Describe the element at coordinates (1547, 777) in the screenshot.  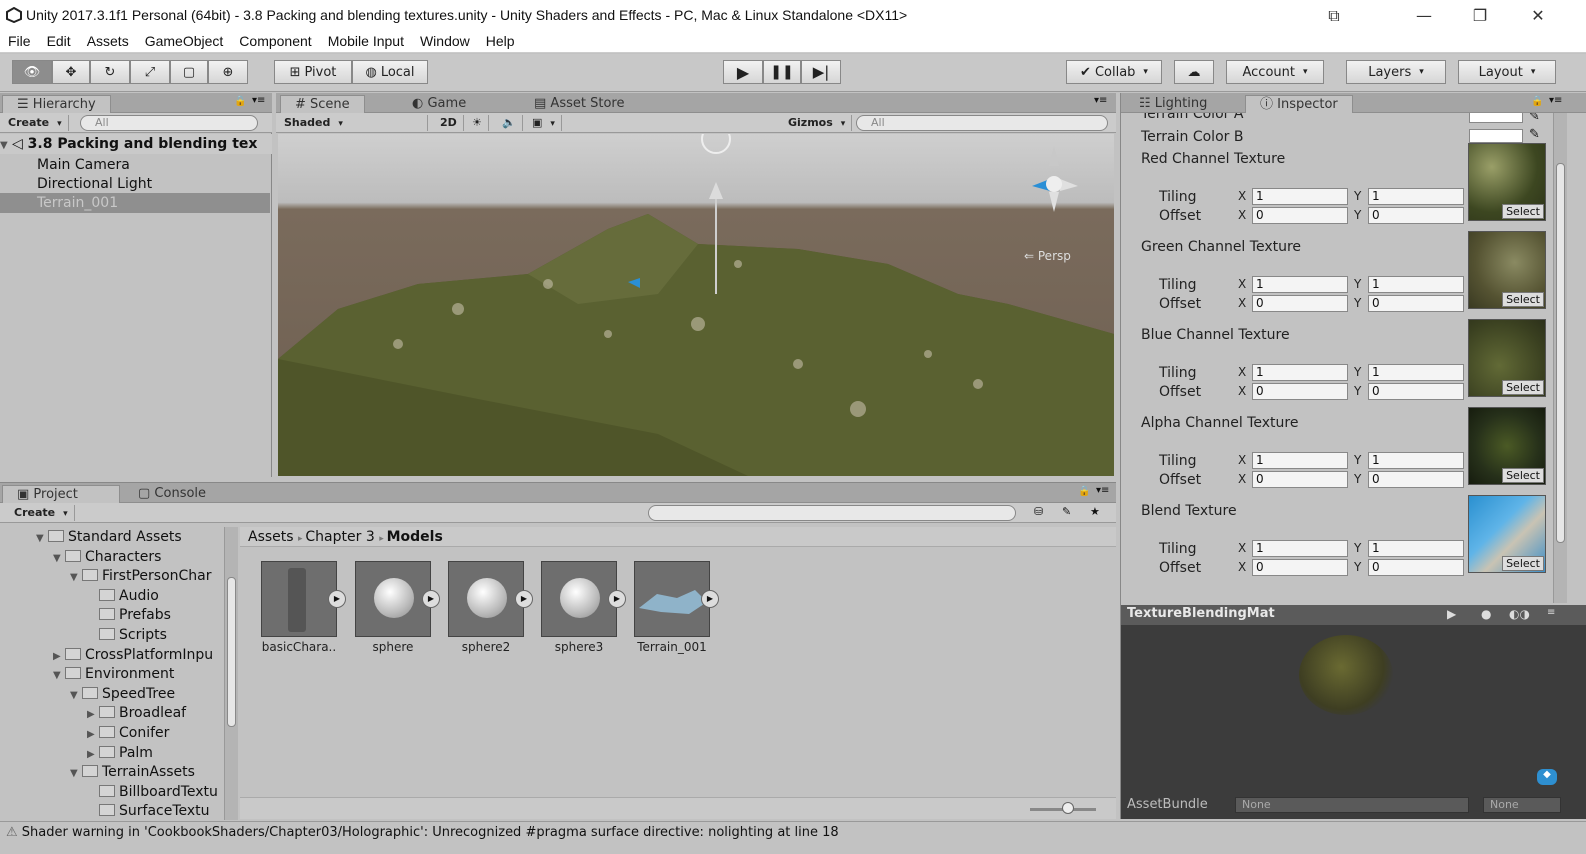
I see `preview-bubble-icon: ◆` at that location.